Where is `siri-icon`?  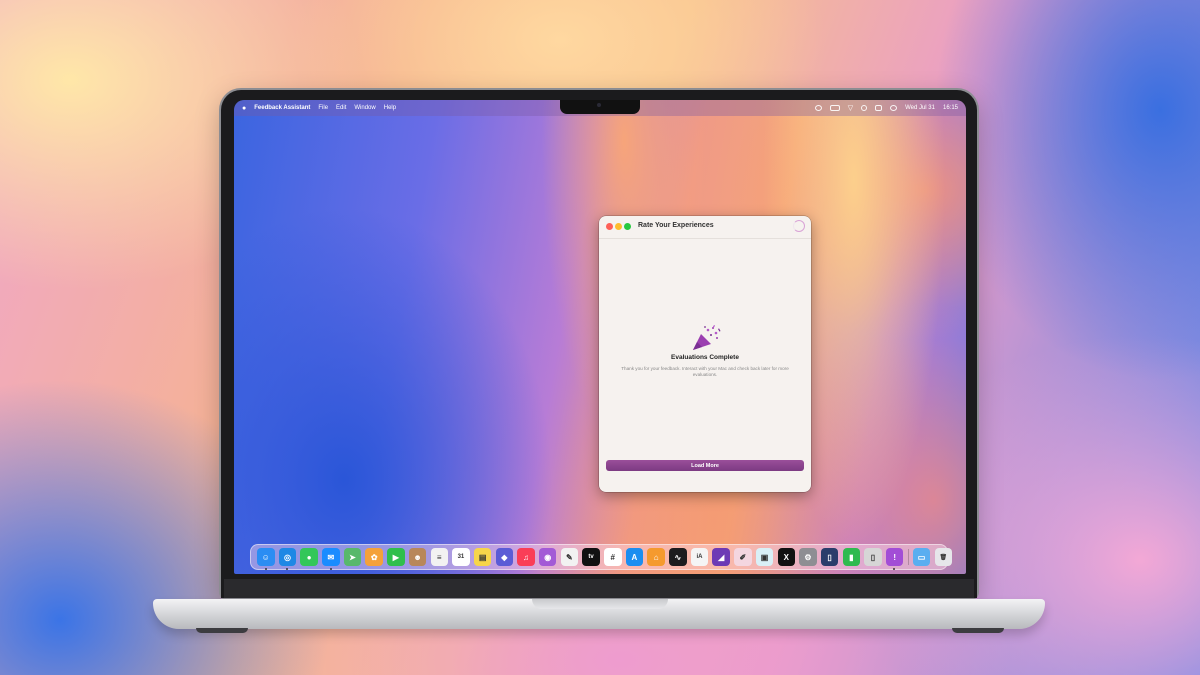 siri-icon is located at coordinates (894, 108).